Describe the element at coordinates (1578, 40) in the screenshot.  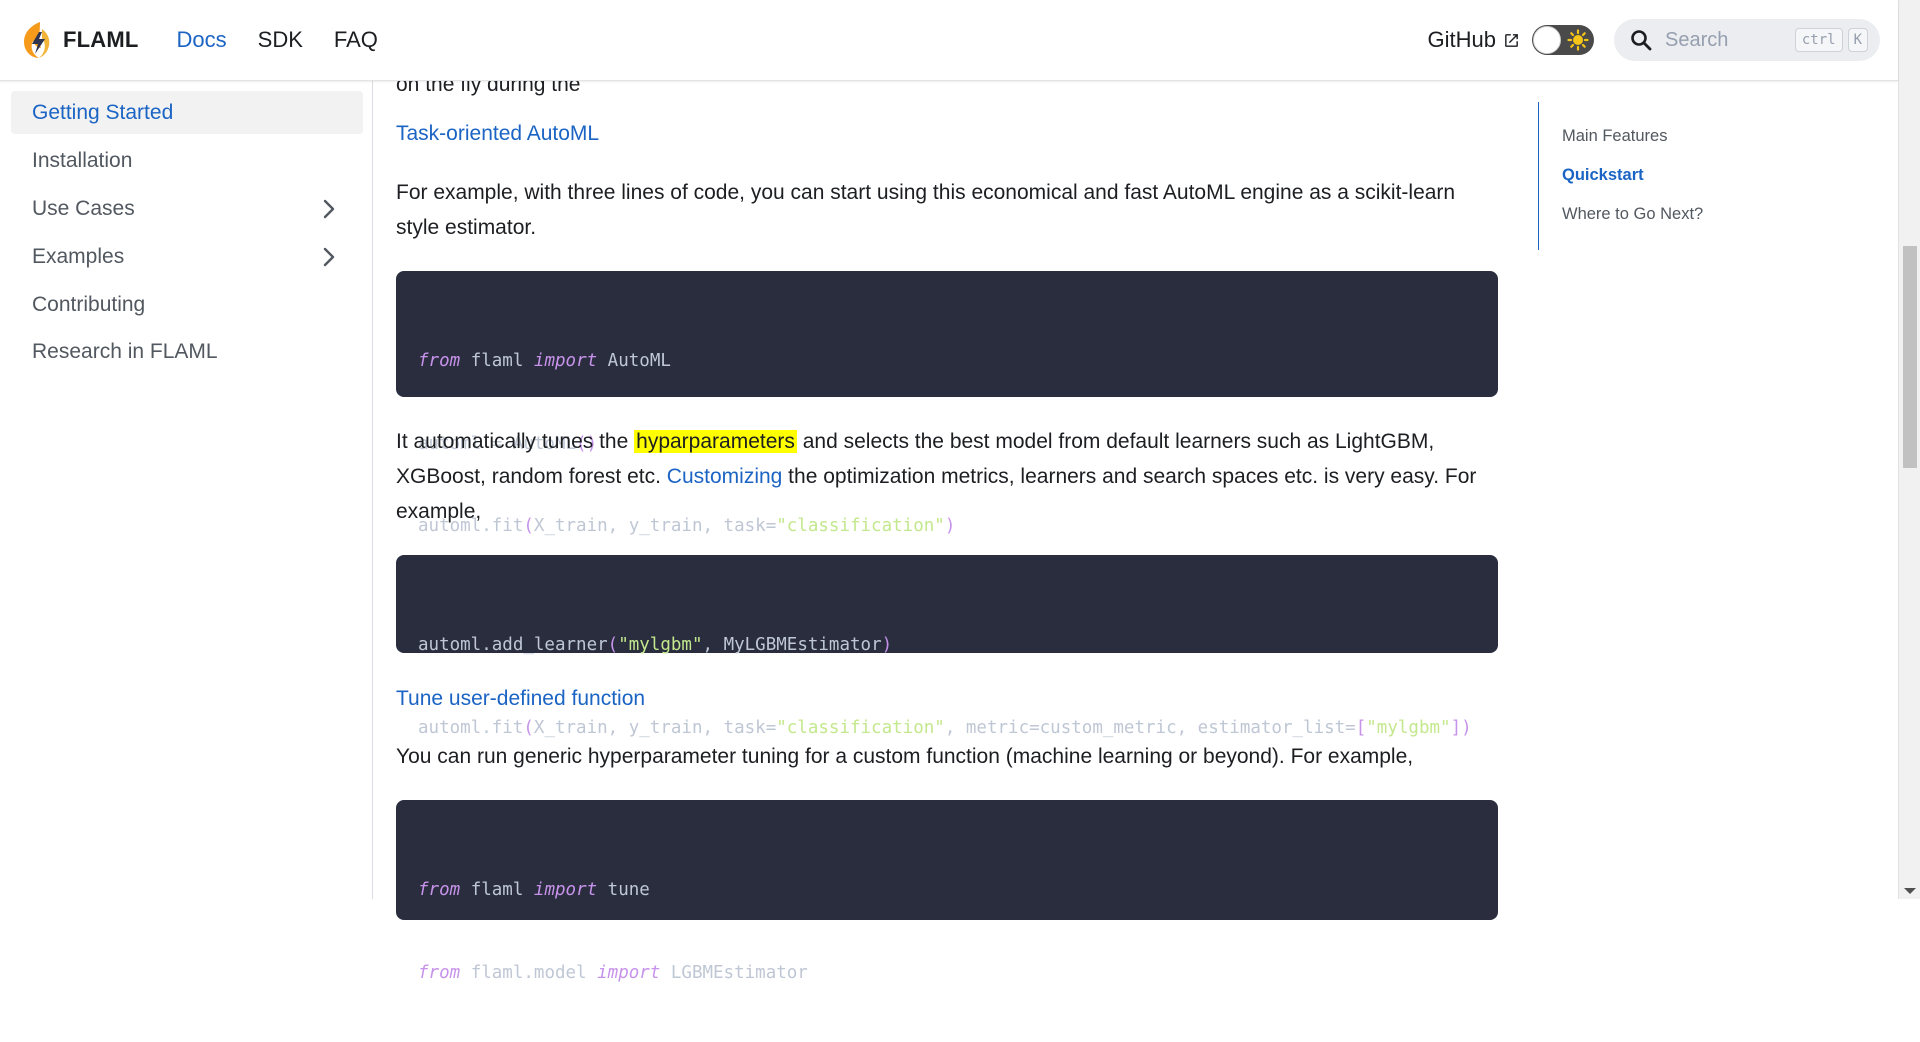
I see `sun-icon` at that location.